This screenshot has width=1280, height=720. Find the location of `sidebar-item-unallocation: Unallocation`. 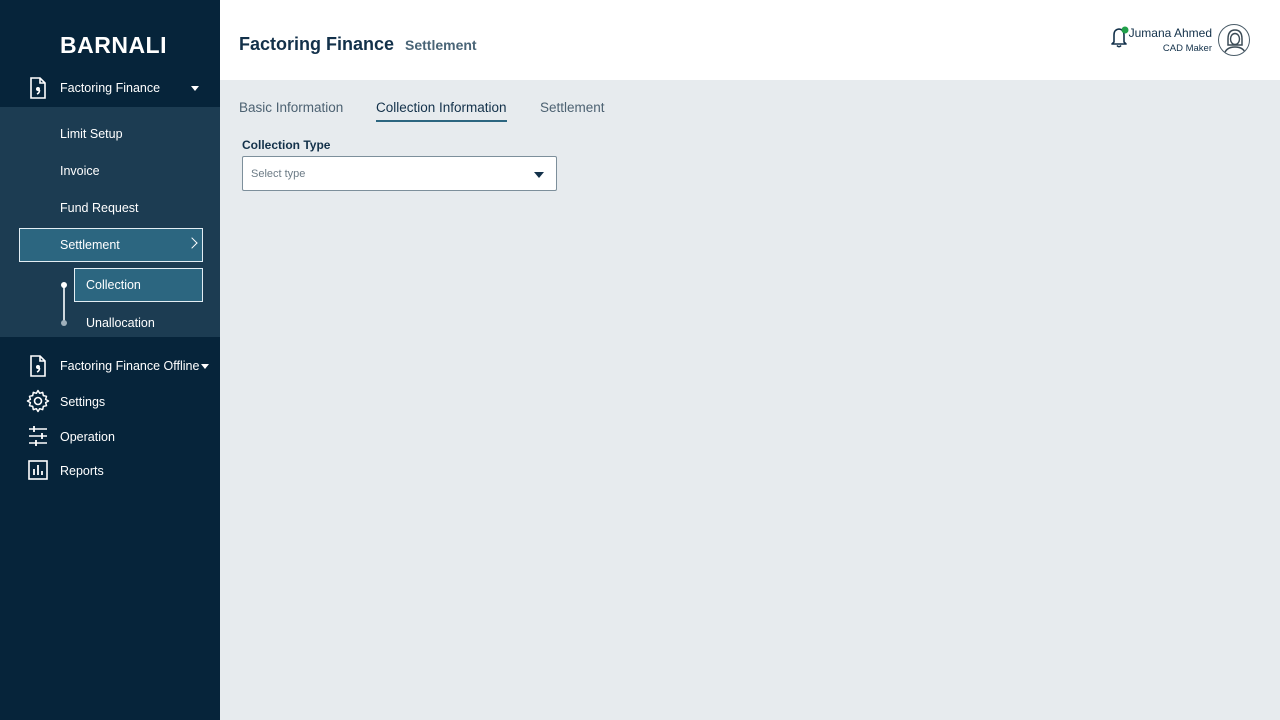

sidebar-item-unallocation: Unallocation is located at coordinates (120, 323).